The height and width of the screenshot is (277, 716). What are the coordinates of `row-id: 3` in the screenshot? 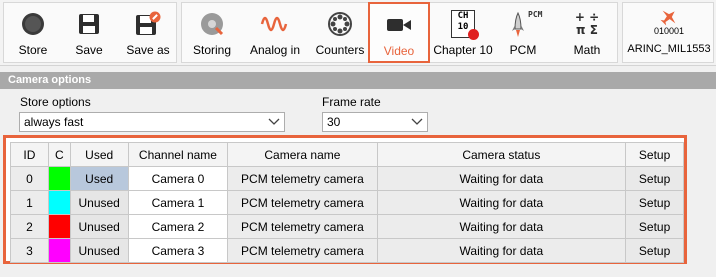 It's located at (29, 250).